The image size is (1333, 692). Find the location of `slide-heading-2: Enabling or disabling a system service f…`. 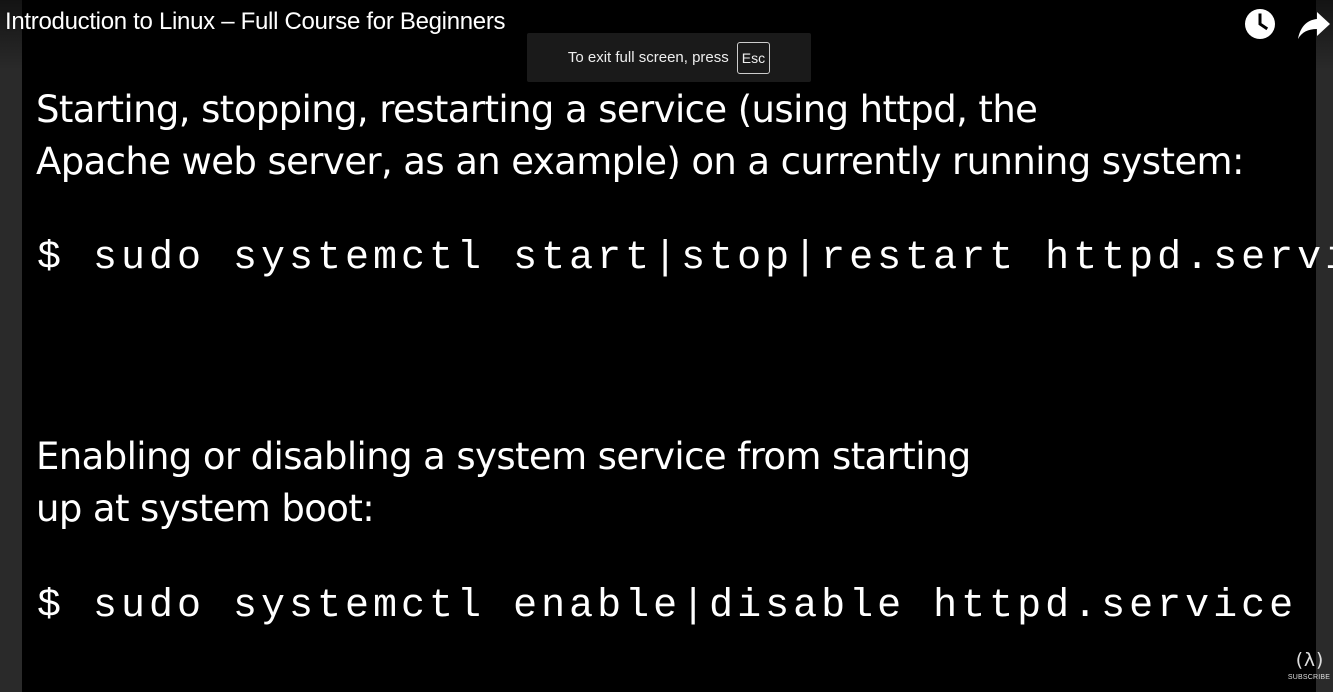

slide-heading-2: Enabling or disabling a system service f… is located at coordinates (503, 483).